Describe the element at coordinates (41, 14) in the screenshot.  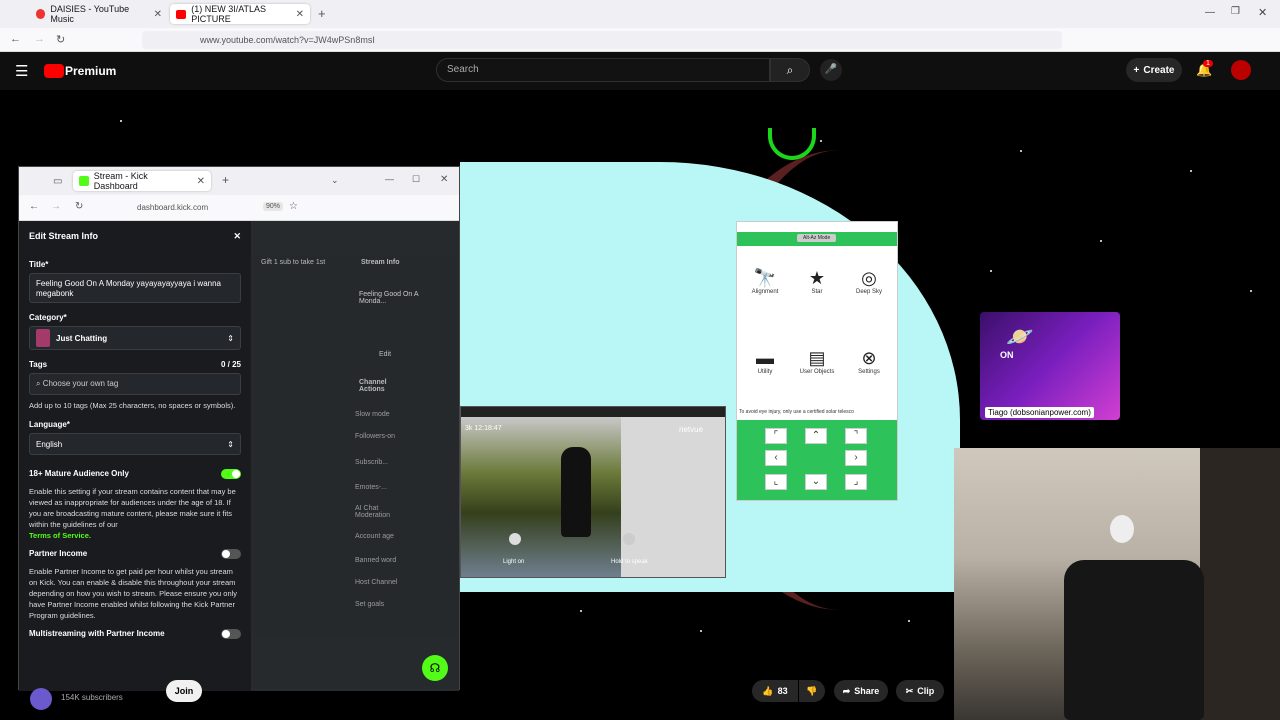
I see `youtube-music-icon` at that location.